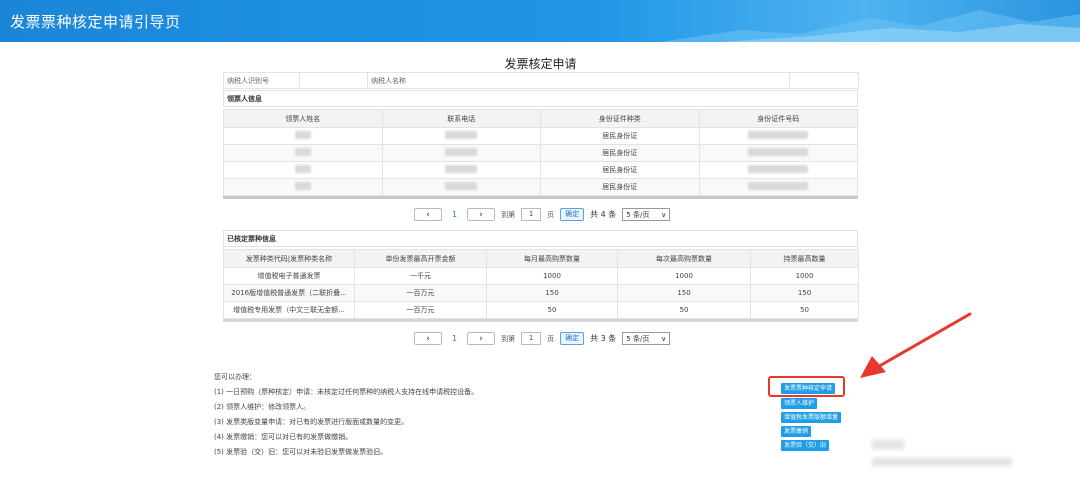 This screenshot has width=1080, height=502. Describe the element at coordinates (283, 437) in the screenshot. I see `note-line: (4) 发票缴销：您可以对已有的发票做缴销。` at that location.